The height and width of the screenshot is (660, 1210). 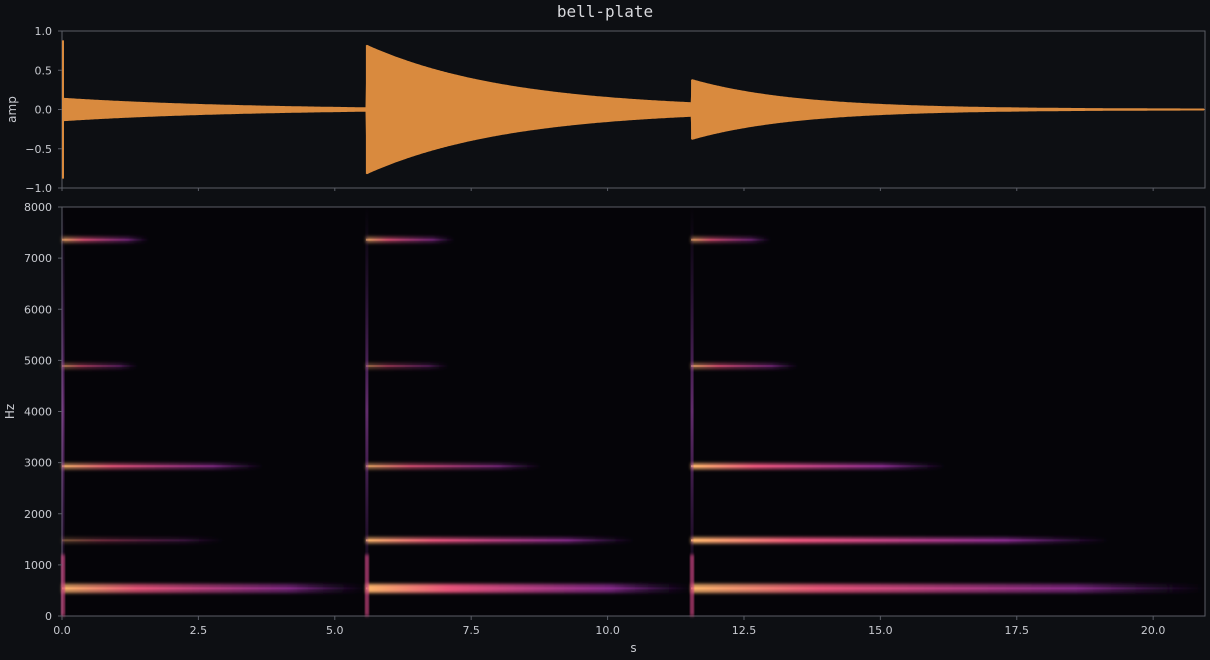 What do you see at coordinates (44, 70) in the screenshot?
I see `wave-ytick-label: 0.5` at bounding box center [44, 70].